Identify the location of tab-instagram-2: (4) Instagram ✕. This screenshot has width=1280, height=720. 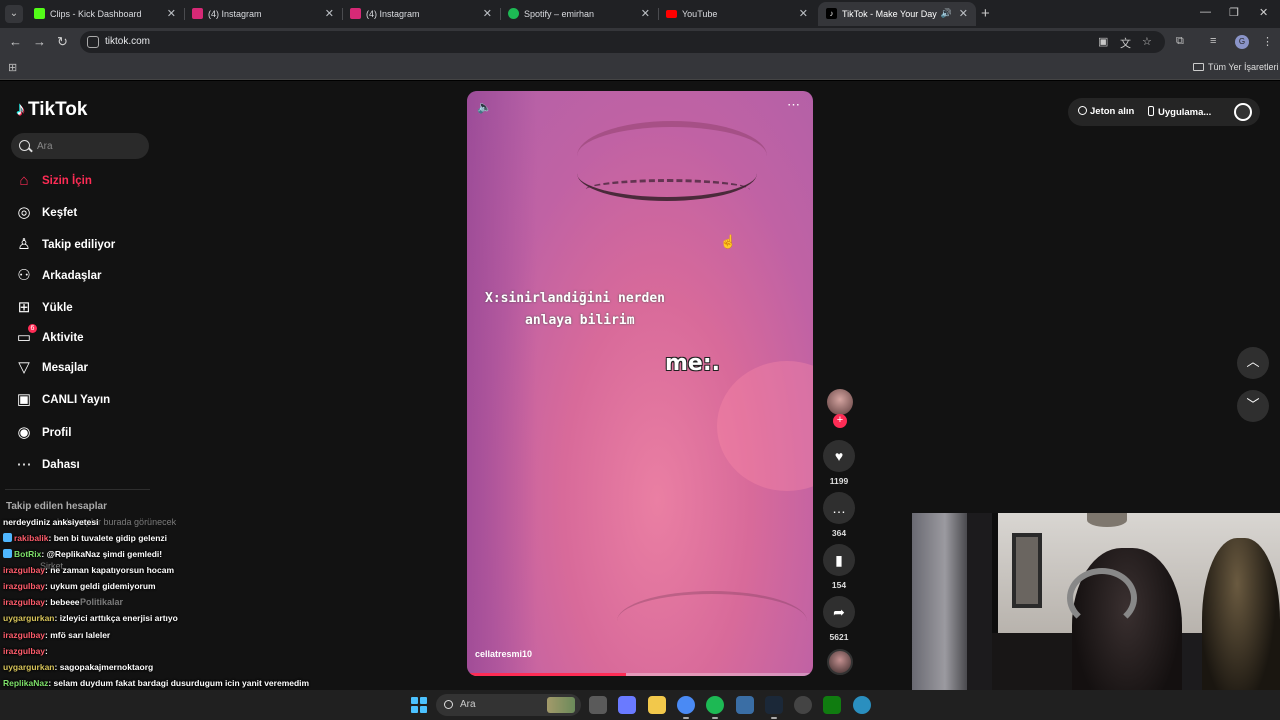
(421, 14).